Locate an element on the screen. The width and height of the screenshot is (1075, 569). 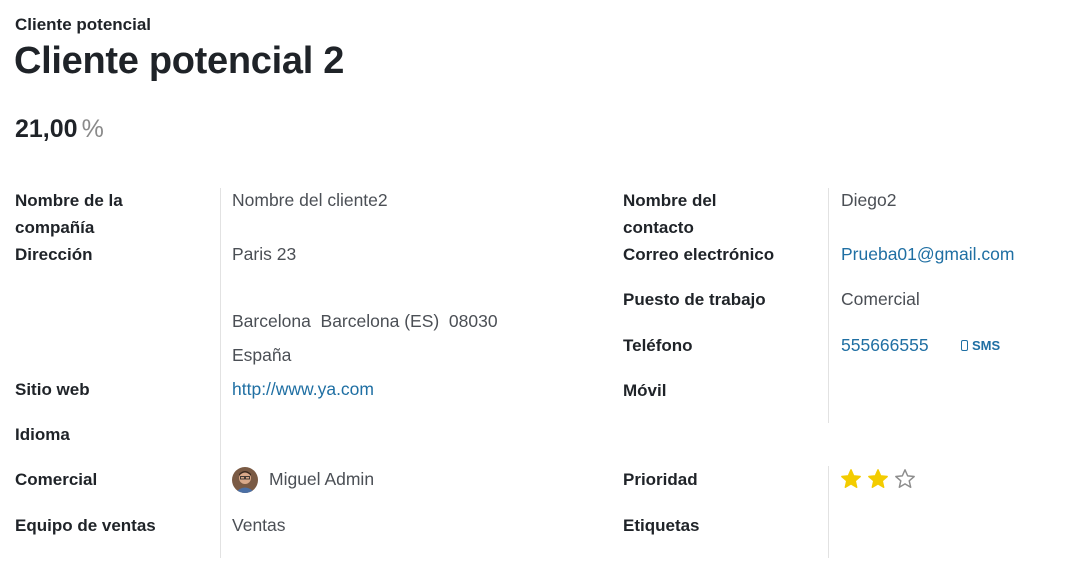
salesperson-label: Comercial is located at coordinates (56, 479).